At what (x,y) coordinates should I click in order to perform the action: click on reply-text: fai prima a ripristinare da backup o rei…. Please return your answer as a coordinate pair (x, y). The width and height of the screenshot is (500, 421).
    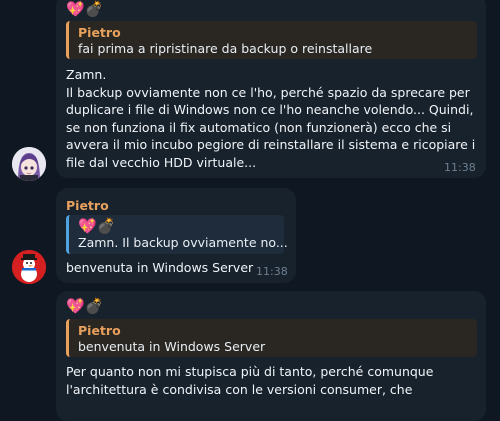
    Looking at the image, I should click on (225, 48).